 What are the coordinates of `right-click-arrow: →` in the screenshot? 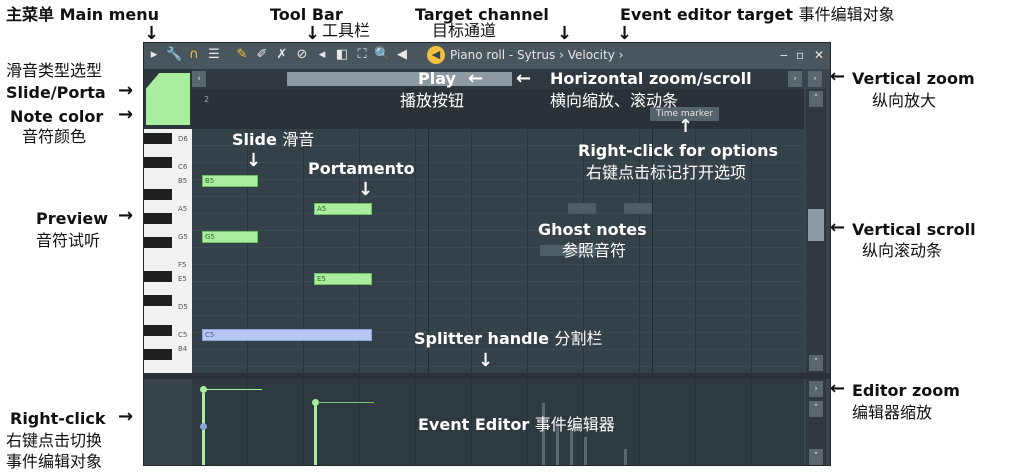 It's located at (126, 416).